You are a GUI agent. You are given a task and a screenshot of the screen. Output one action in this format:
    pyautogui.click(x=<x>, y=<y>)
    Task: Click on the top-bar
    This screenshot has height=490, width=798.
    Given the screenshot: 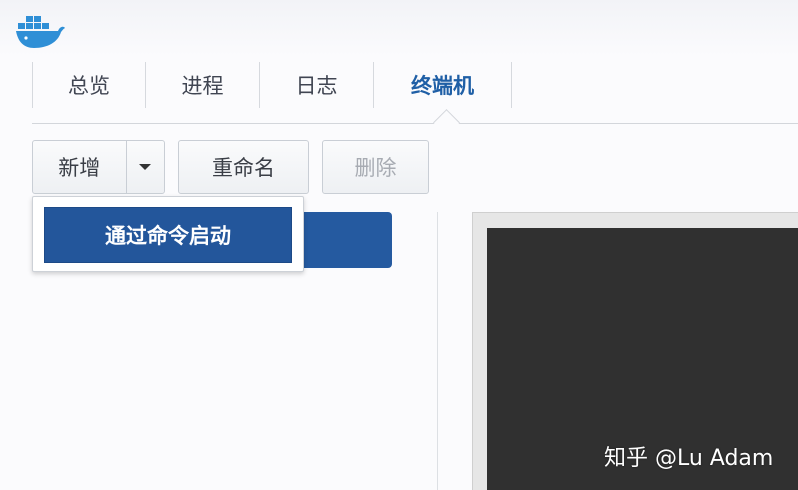 What is the action you would take?
    pyautogui.click(x=399, y=28)
    